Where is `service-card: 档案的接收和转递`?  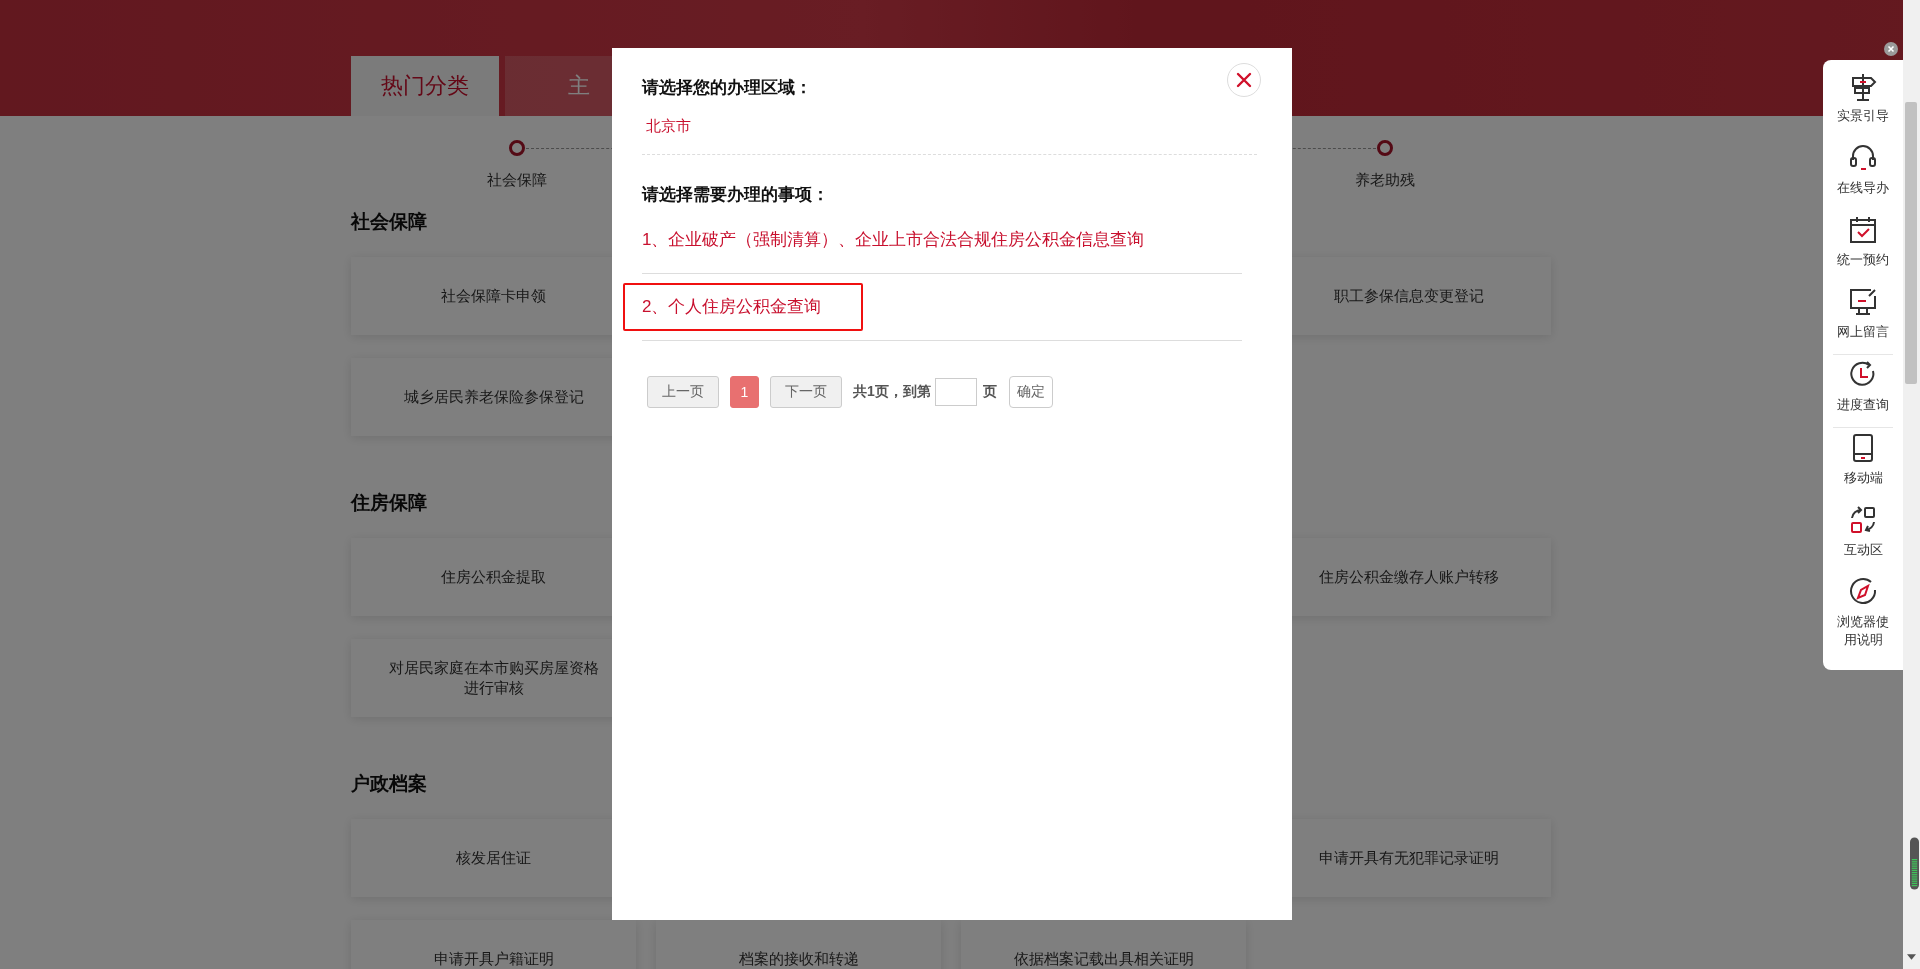
service-card: 档案的接收和转递 is located at coordinates (798, 944).